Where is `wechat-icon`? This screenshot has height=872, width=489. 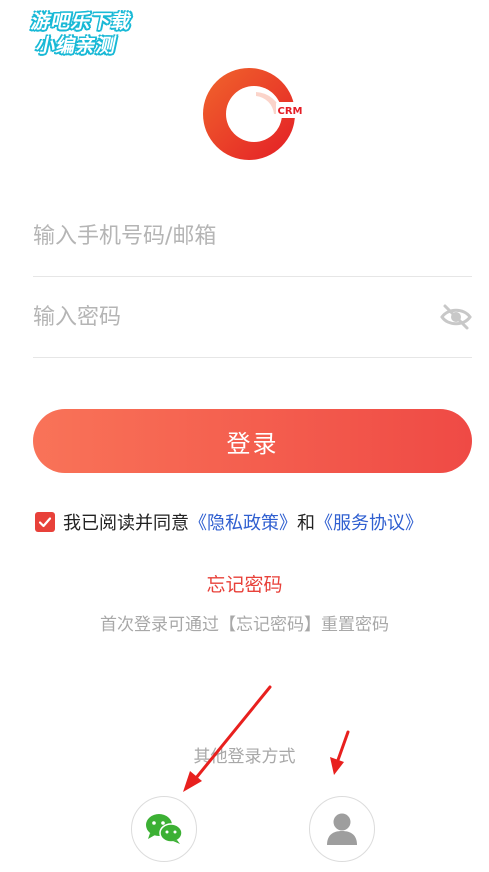 wechat-icon is located at coordinates (164, 829).